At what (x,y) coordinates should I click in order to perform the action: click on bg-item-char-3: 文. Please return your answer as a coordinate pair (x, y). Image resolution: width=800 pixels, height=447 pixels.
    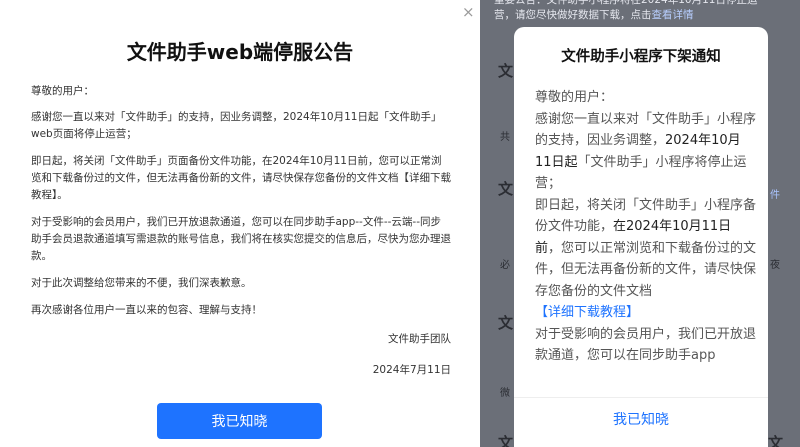
    Looking at the image, I should click on (506, 323).